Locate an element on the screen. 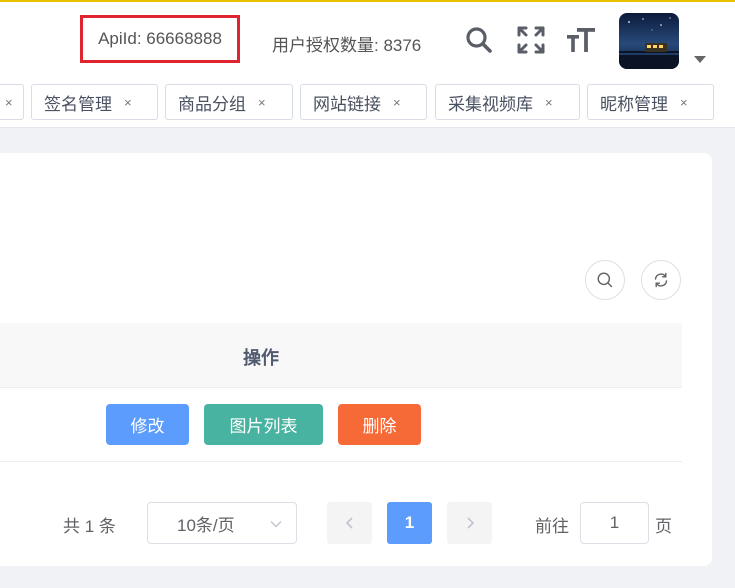 Image resolution: width=735 pixels, height=588 pixels. tag-signature-management: 签名管理 × is located at coordinates (94, 102).